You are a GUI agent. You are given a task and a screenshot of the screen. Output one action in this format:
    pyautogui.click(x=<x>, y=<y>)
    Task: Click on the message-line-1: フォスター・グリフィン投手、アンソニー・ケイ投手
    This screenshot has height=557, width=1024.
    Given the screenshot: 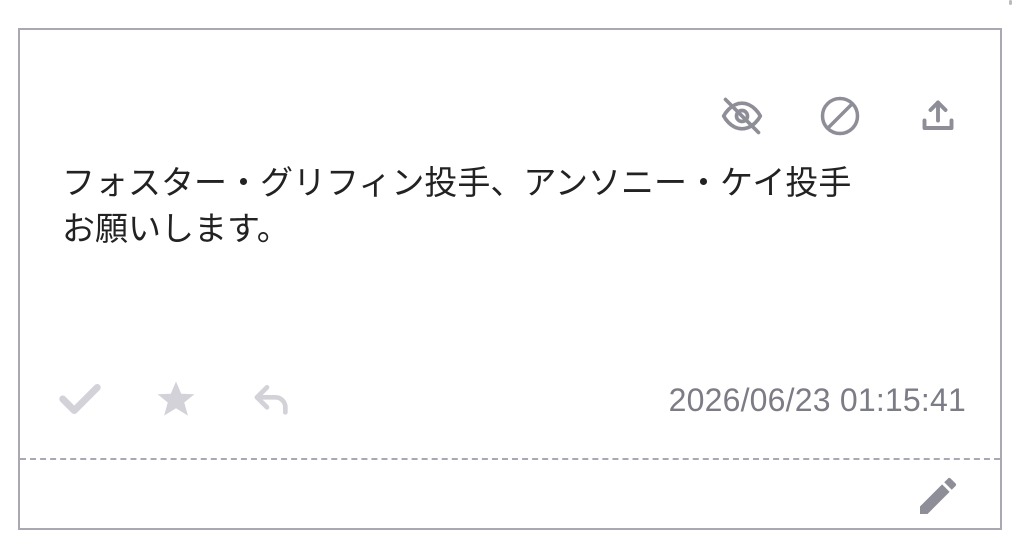 What is the action you would take?
    pyautogui.click(x=457, y=182)
    